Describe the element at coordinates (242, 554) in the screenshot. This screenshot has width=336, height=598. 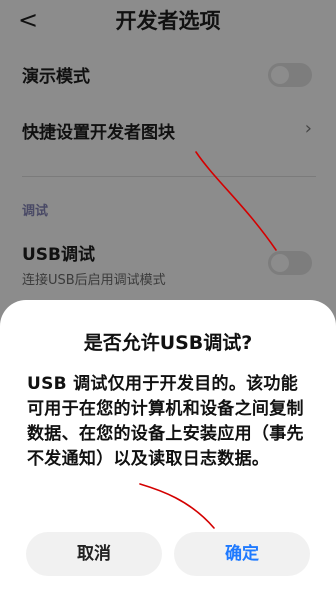
I see `confirm-button: 确定` at that location.